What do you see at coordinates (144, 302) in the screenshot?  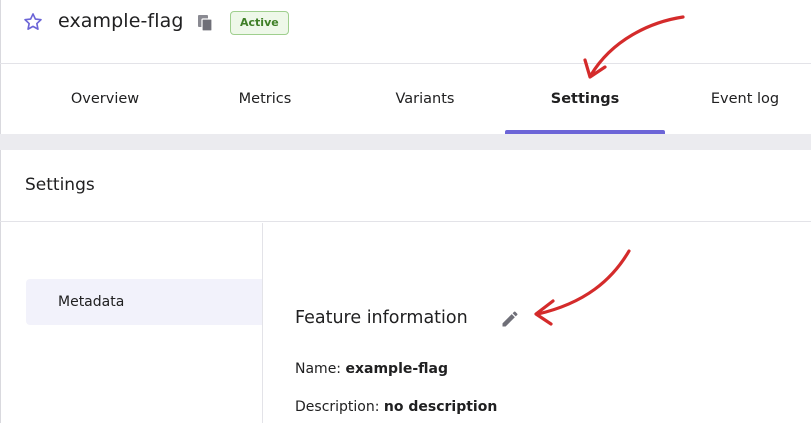 I see `sidebar-item-metadata: Metadata` at bounding box center [144, 302].